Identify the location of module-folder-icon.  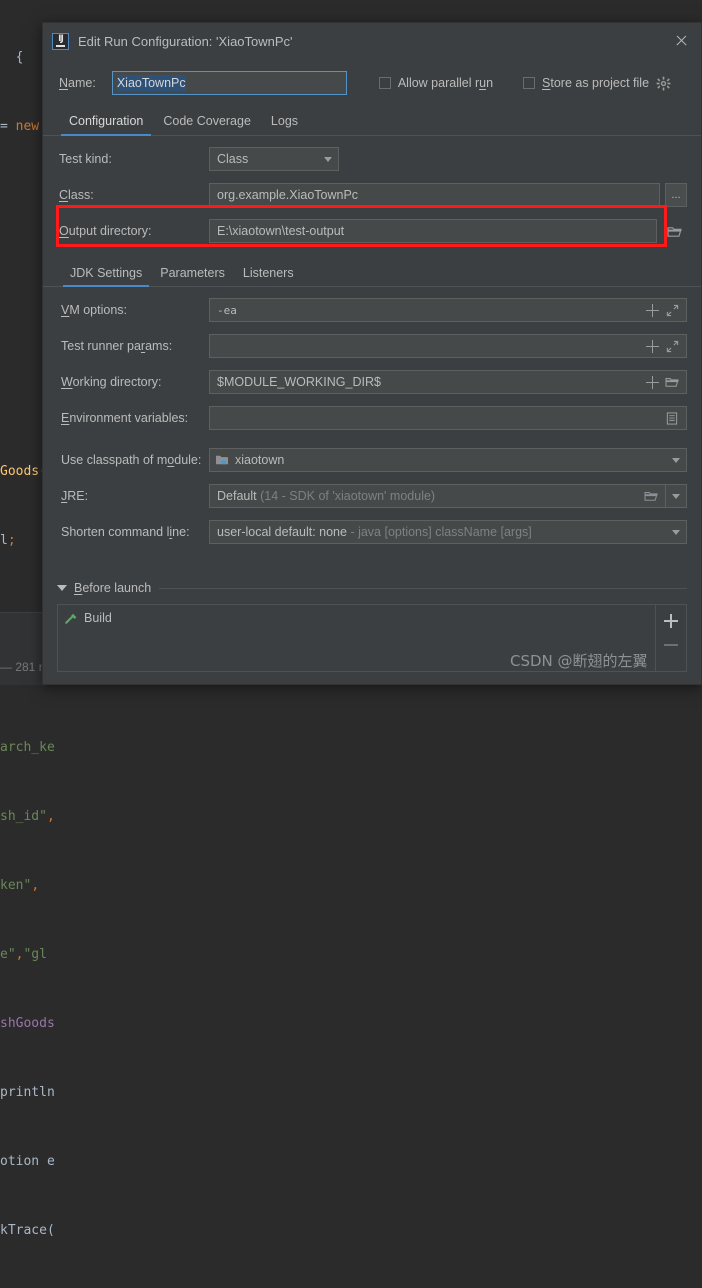
(222, 460).